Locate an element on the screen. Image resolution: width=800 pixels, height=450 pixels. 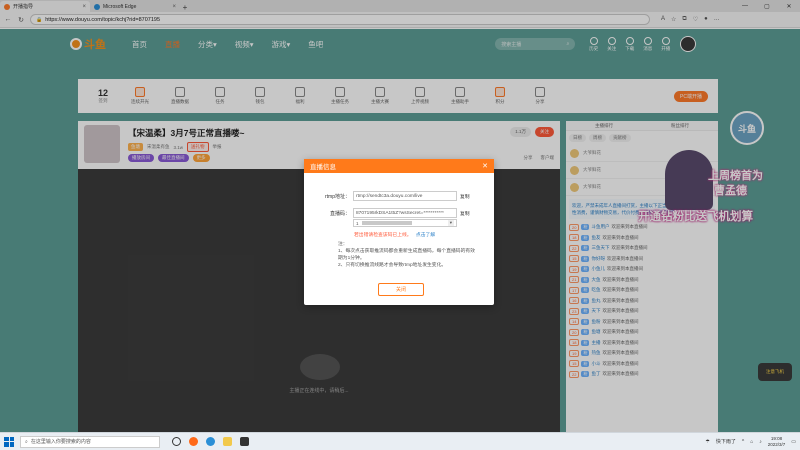
taskbar-search-input: ⌕ 在这里输入你要搜索的内容 is located at coordinates (90, 441).